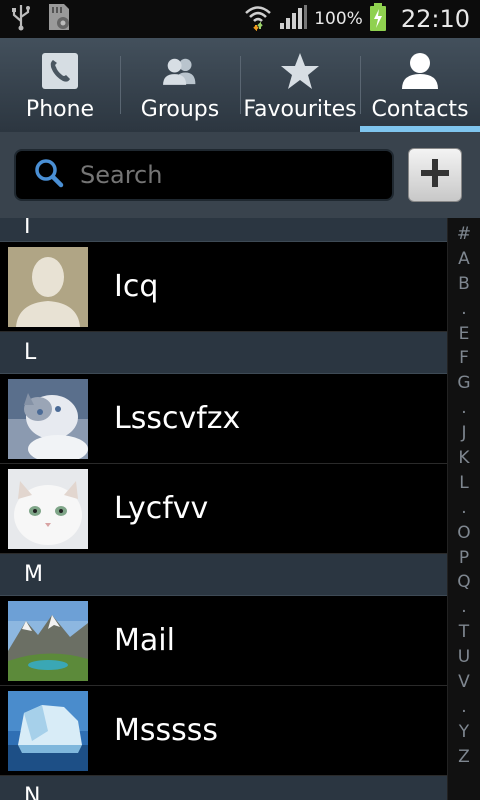  I want to click on index-letter: F, so click(464, 358).